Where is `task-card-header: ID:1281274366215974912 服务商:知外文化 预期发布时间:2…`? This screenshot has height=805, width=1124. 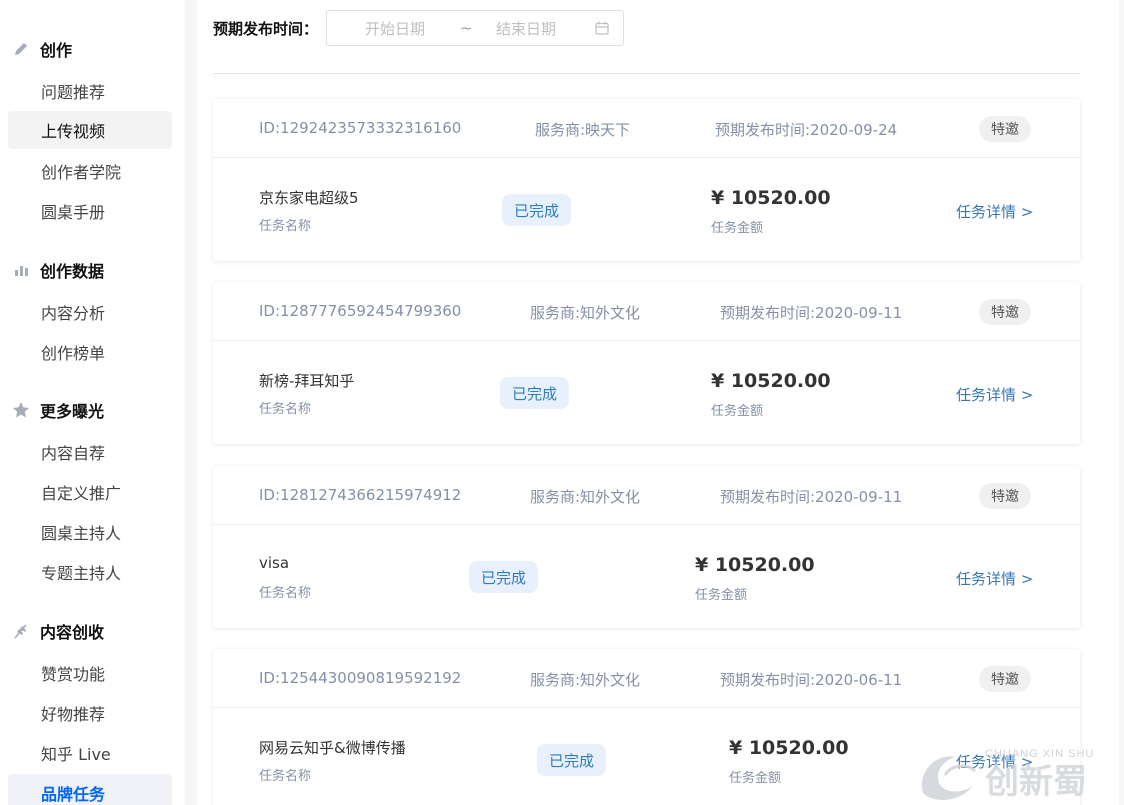
task-card-header: ID:1281274366215974912 服务商:知外文化 预期发布时间:2… is located at coordinates (646, 495).